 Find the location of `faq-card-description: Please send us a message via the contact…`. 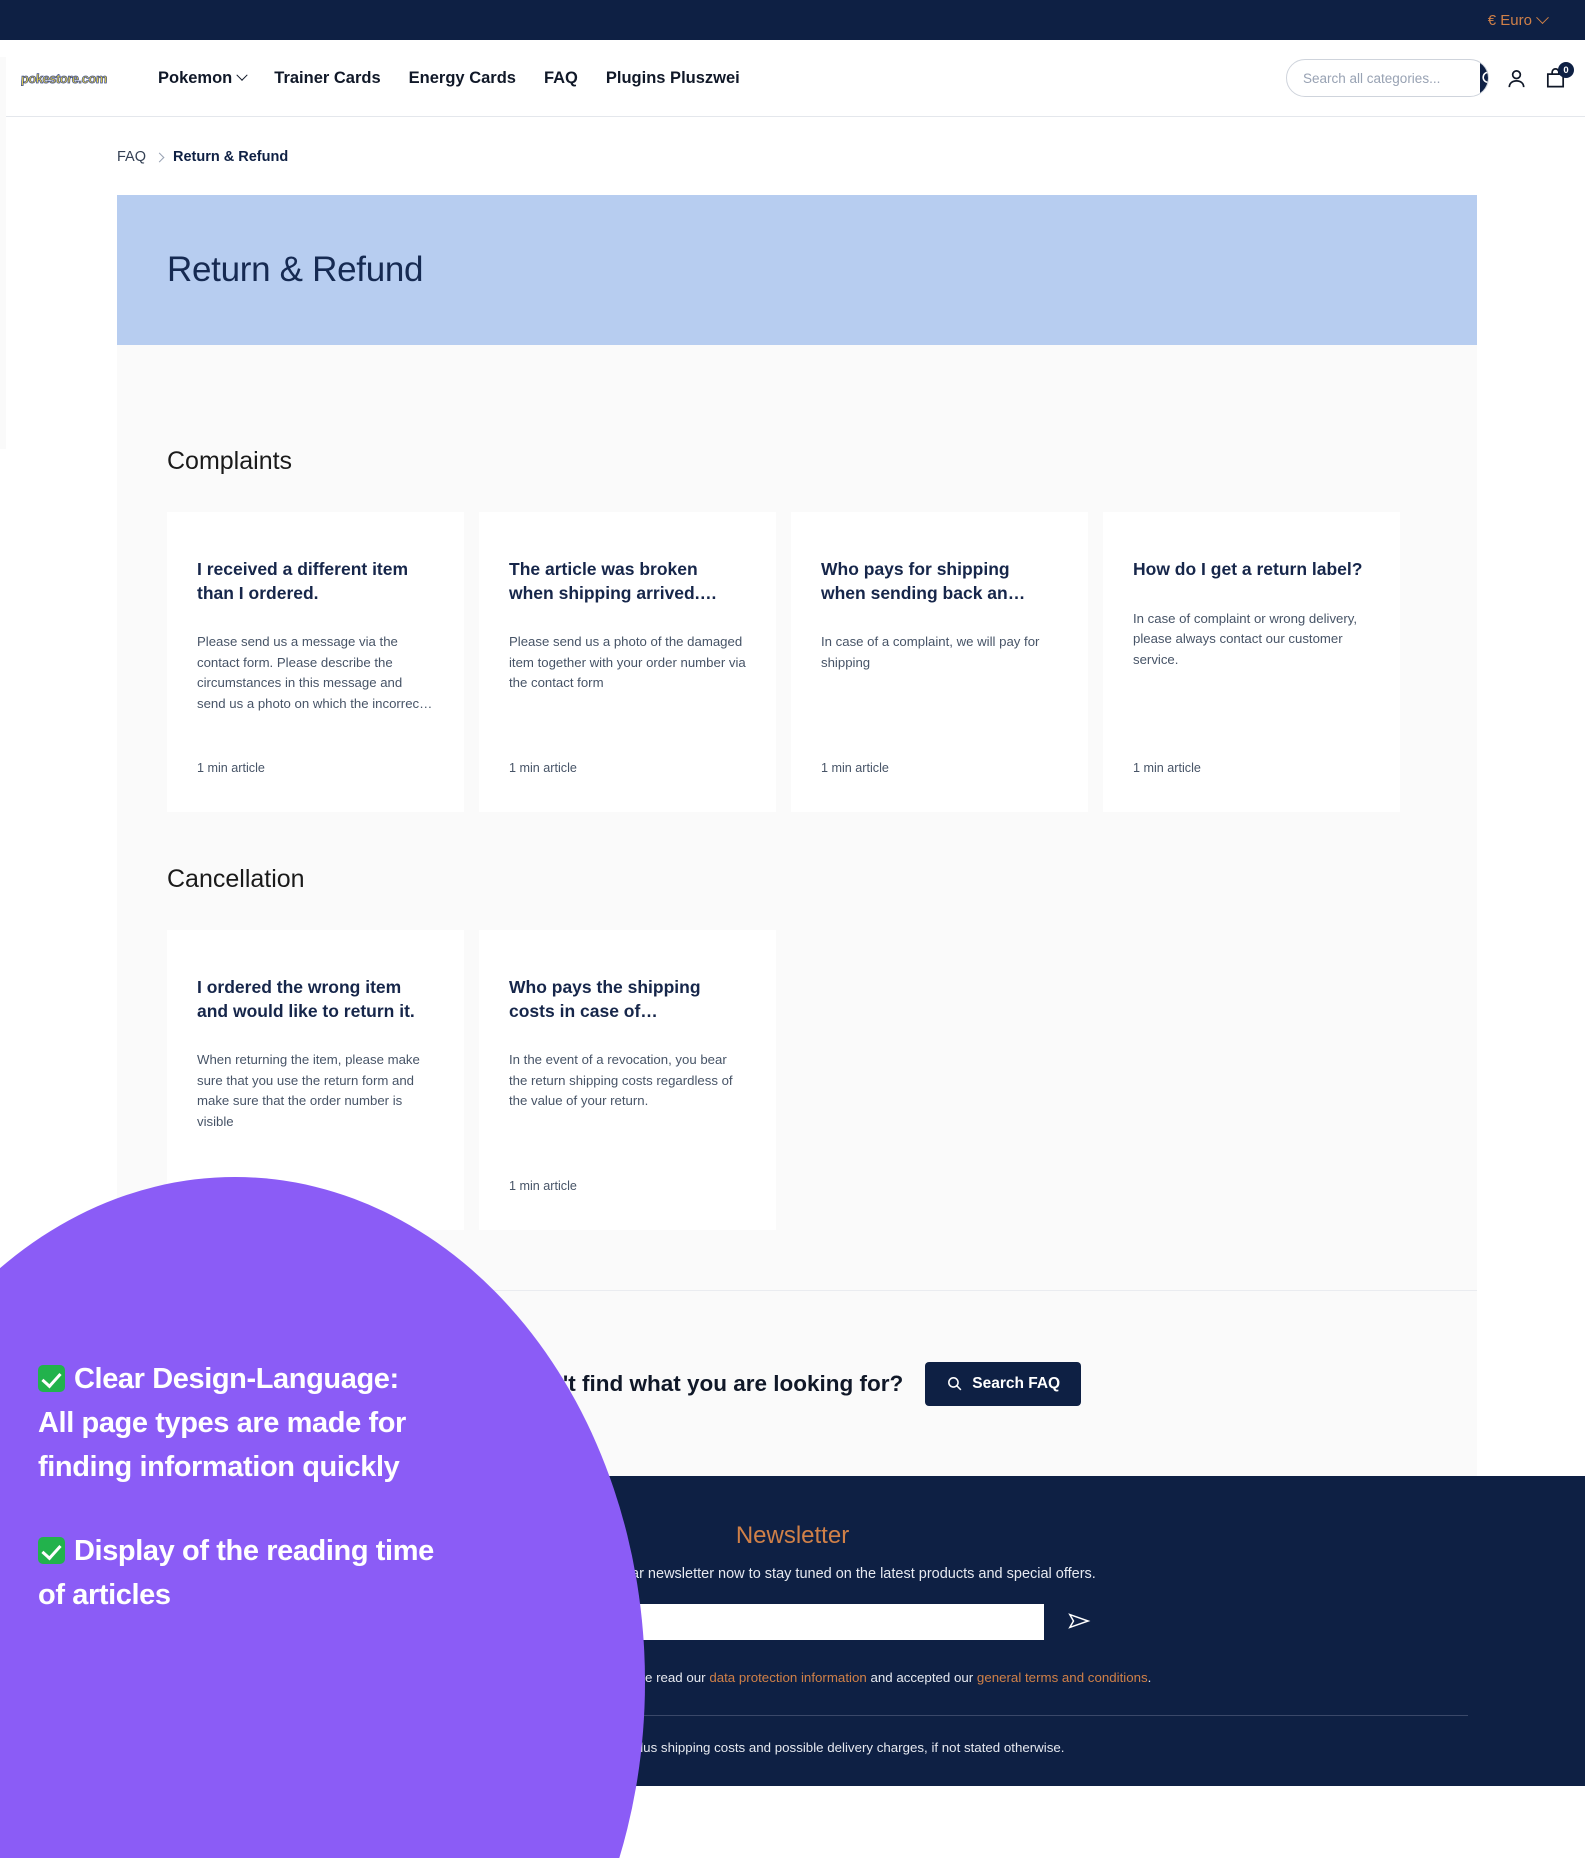

faq-card-description: Please send us a message via the contact… is located at coordinates (315, 672).